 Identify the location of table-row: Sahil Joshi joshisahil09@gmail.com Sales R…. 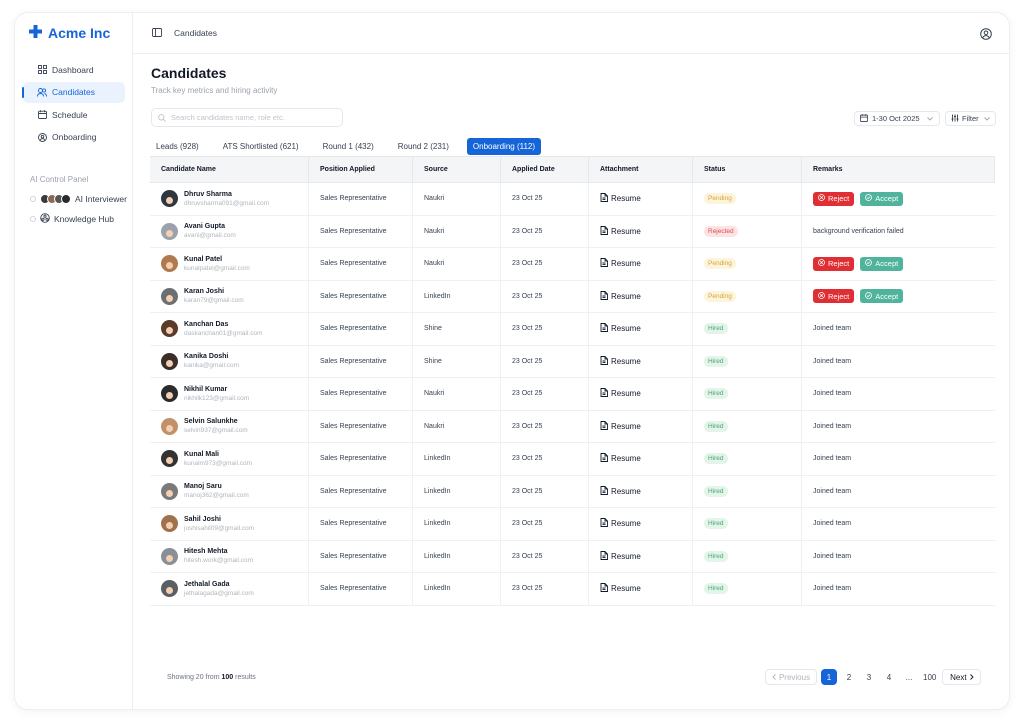
(572, 524).